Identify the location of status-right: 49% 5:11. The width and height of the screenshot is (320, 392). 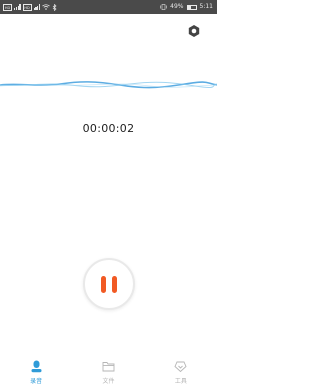
(186, 7).